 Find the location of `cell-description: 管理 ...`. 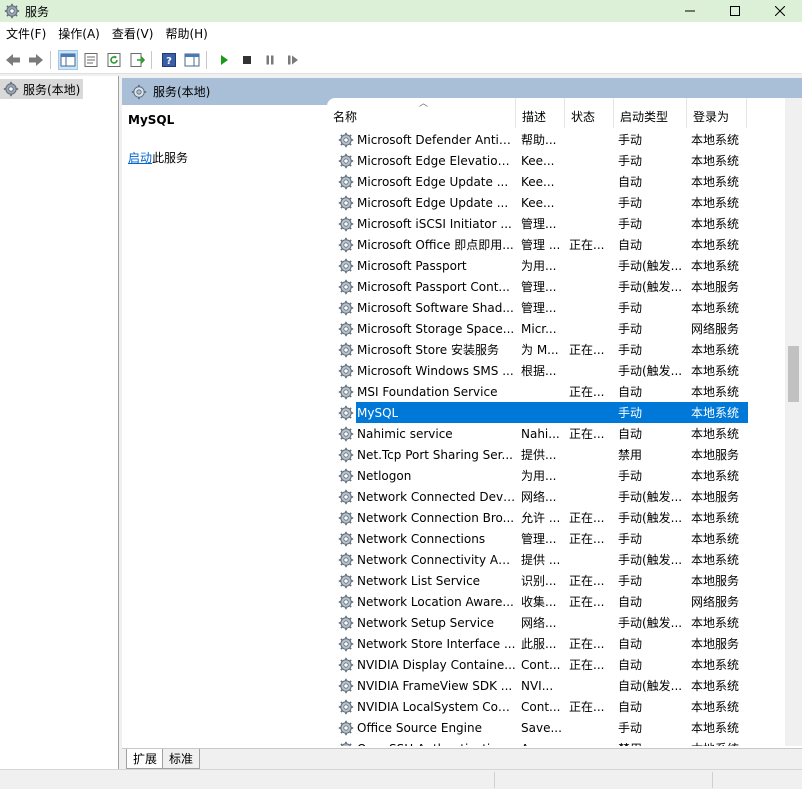

cell-description: 管理 ... is located at coordinates (541, 245).